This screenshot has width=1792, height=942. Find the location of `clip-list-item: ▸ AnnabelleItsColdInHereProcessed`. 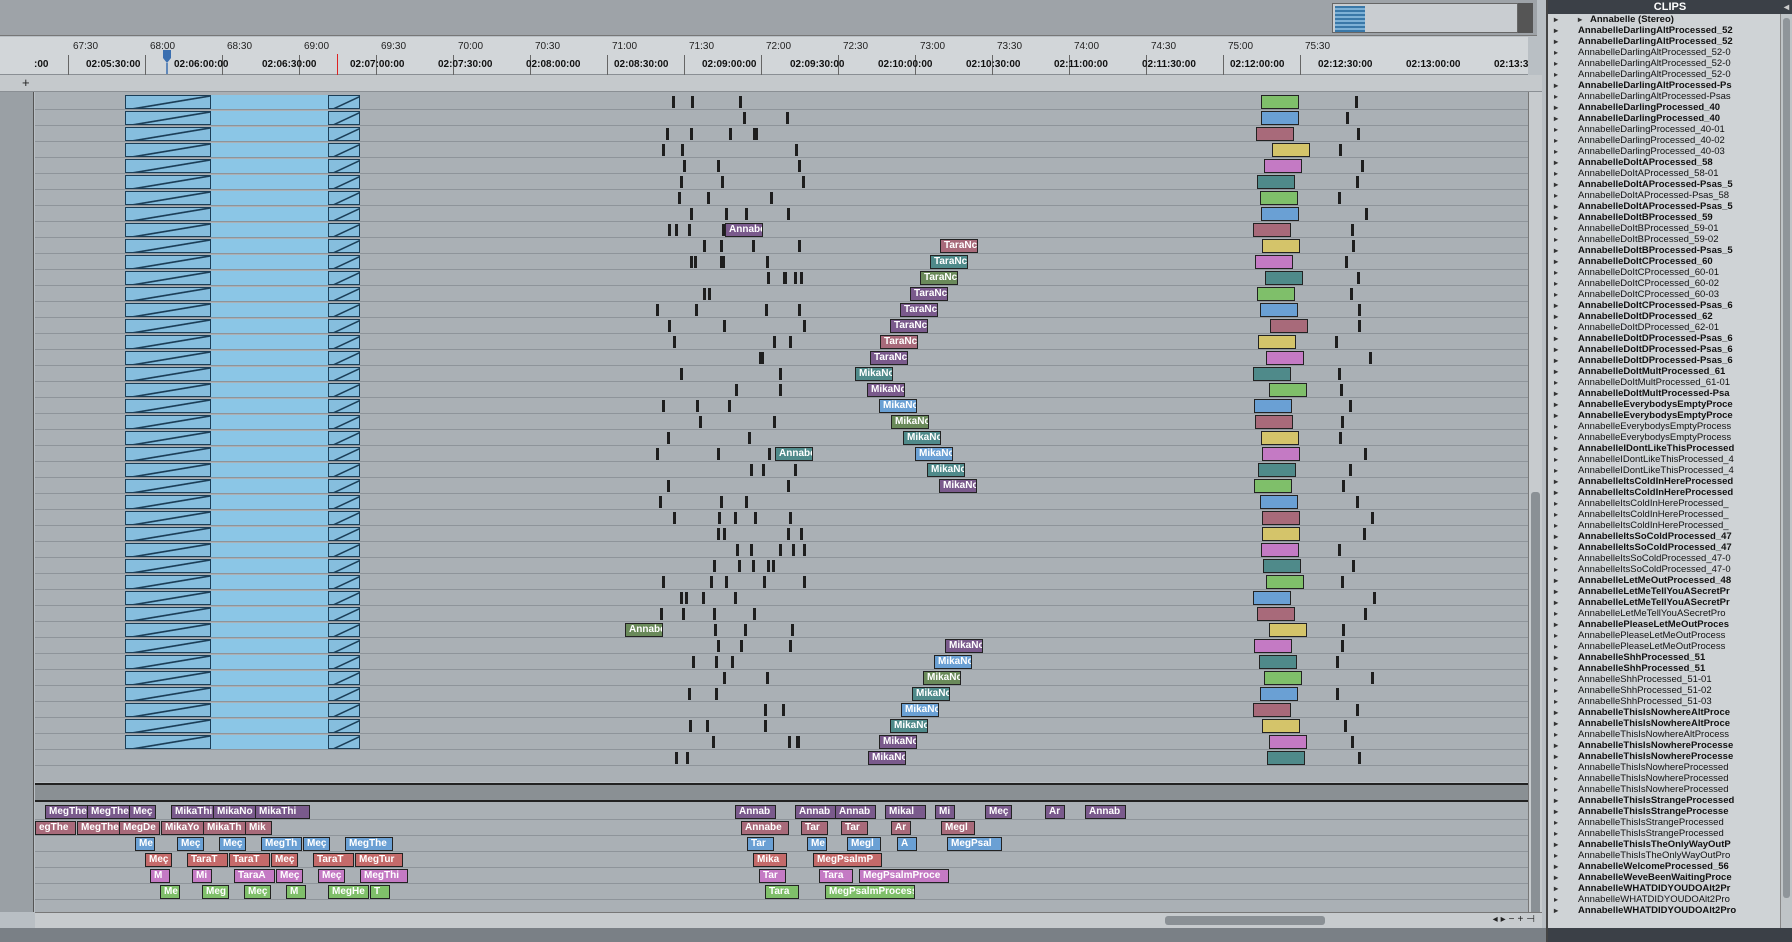

clip-list-item: ▸ AnnabelleItsColdInHereProcessed is located at coordinates (1664, 481).